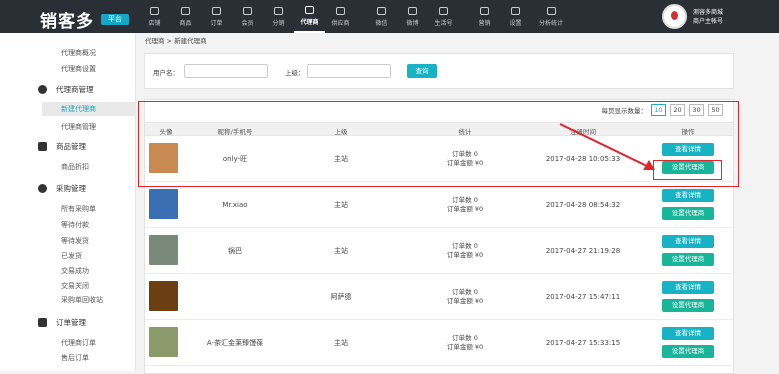 The height and width of the screenshot is (374, 779). What do you see at coordinates (341, 297) in the screenshot?
I see `agent-parent: 阿萨德` at bounding box center [341, 297].